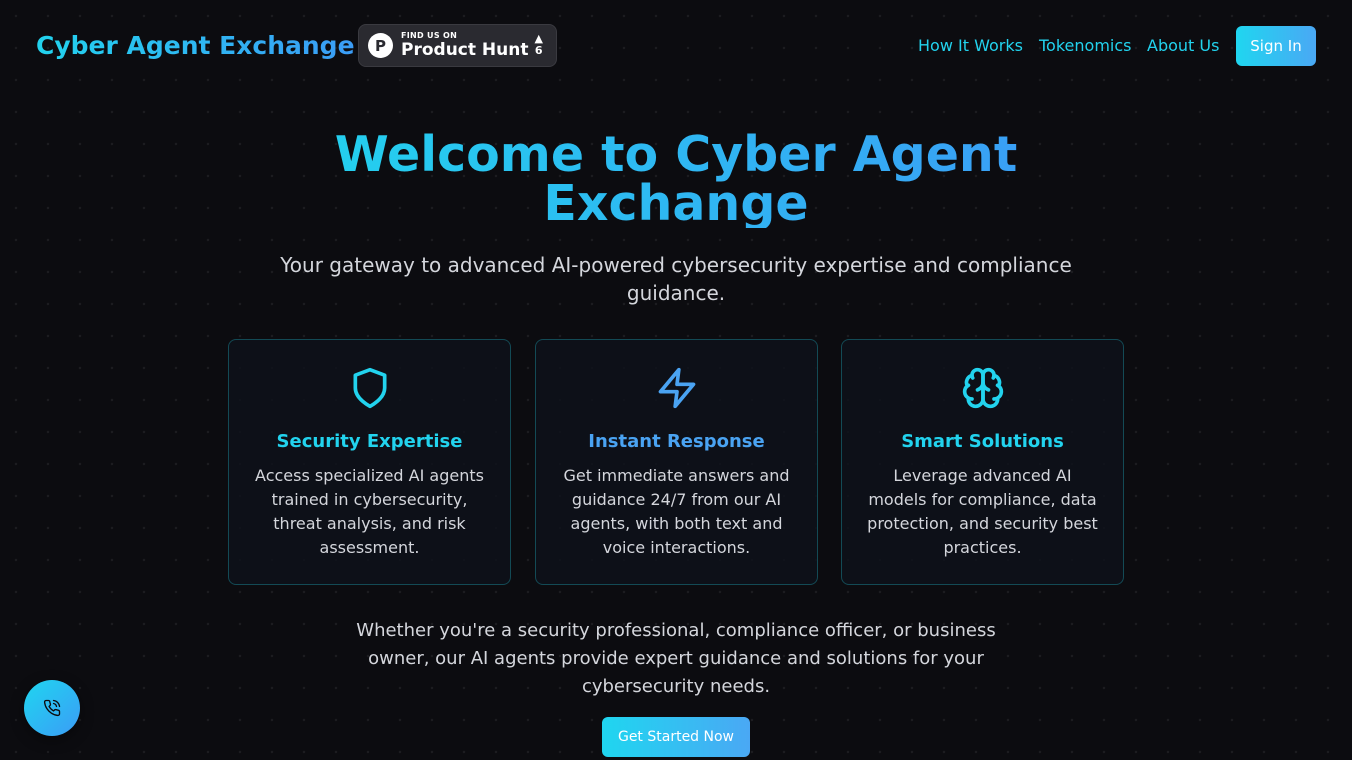  I want to click on feature-title: Instant Response, so click(676, 441).